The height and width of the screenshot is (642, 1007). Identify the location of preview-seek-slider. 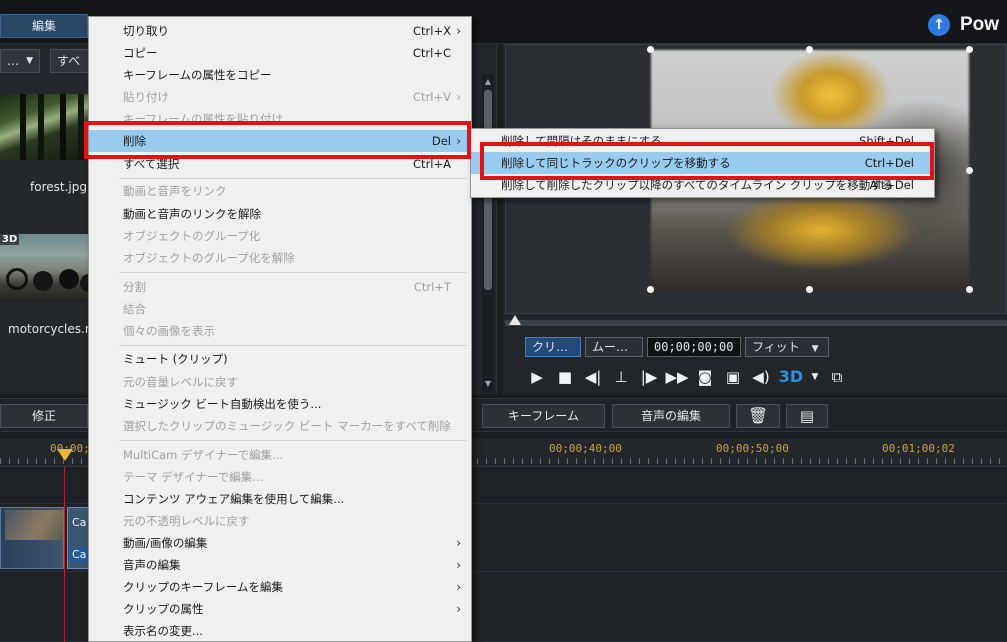
(756, 320).